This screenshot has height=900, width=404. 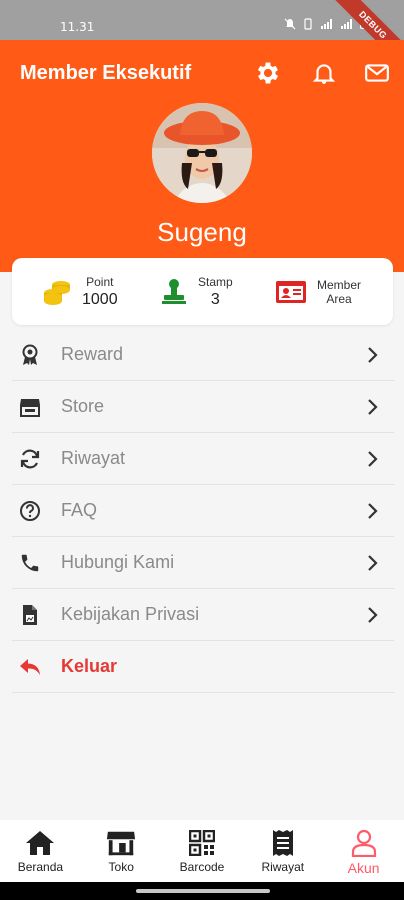 I want to click on system-nav-bar, so click(x=202, y=891).